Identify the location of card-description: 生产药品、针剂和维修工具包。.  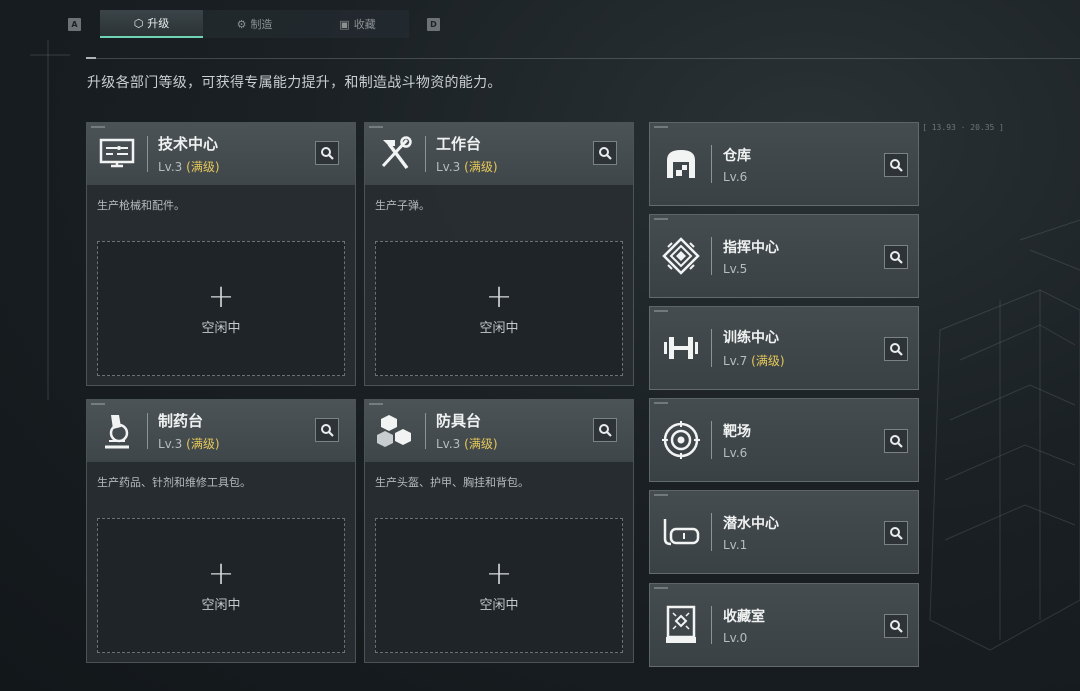
(174, 482).